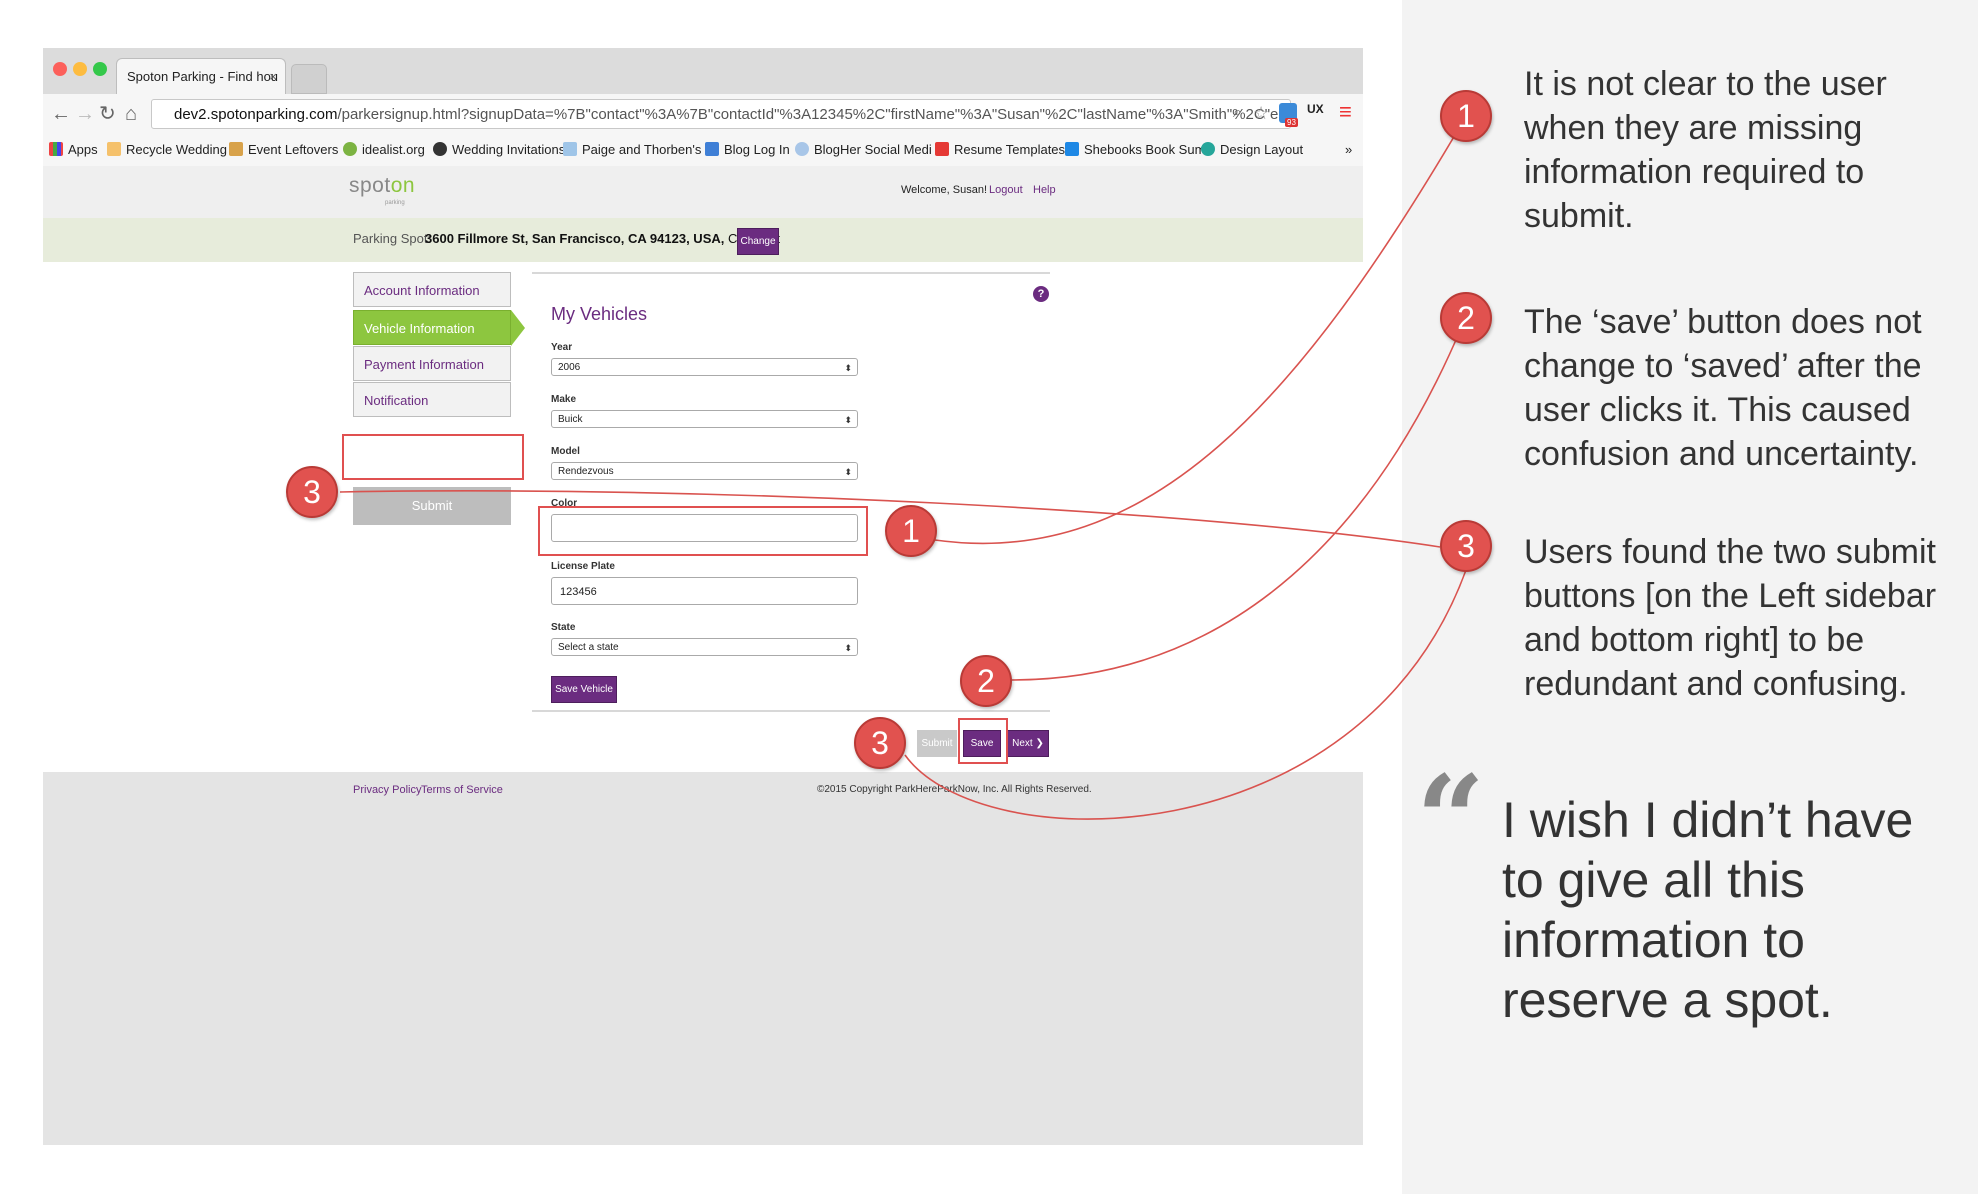 This screenshot has width=1978, height=1194. I want to click on note-badge-3: 3, so click(1466, 546).